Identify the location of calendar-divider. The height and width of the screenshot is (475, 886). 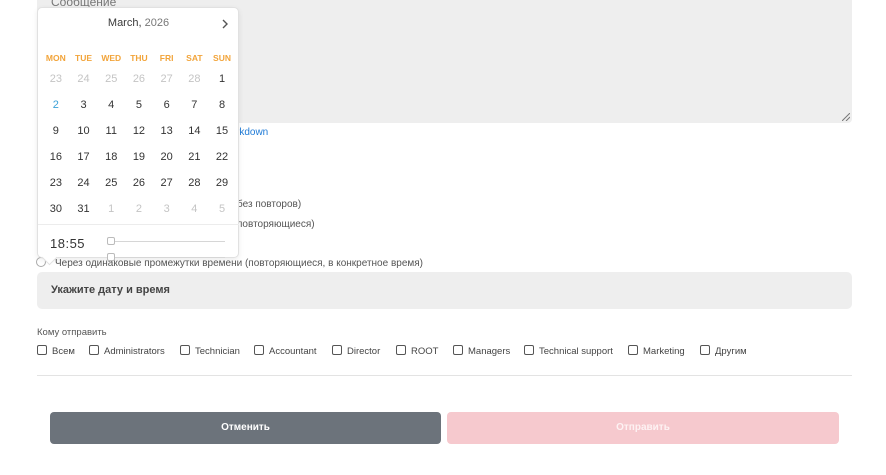
(138, 224).